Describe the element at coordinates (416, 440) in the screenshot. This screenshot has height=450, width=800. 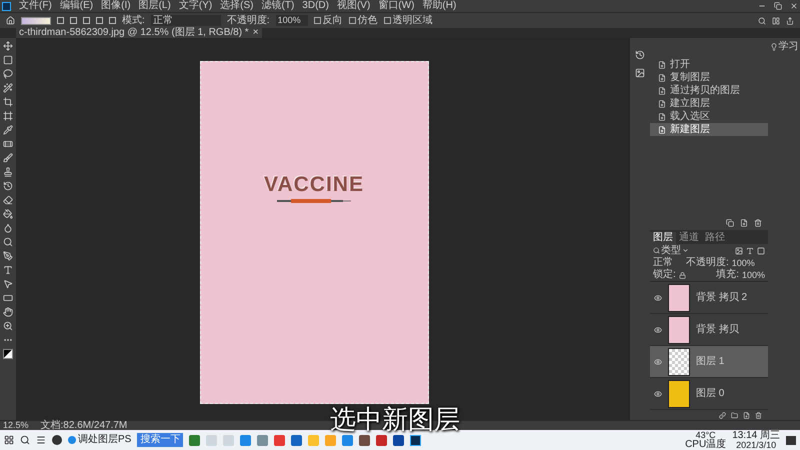
I see `photoshop-app-icon` at that location.